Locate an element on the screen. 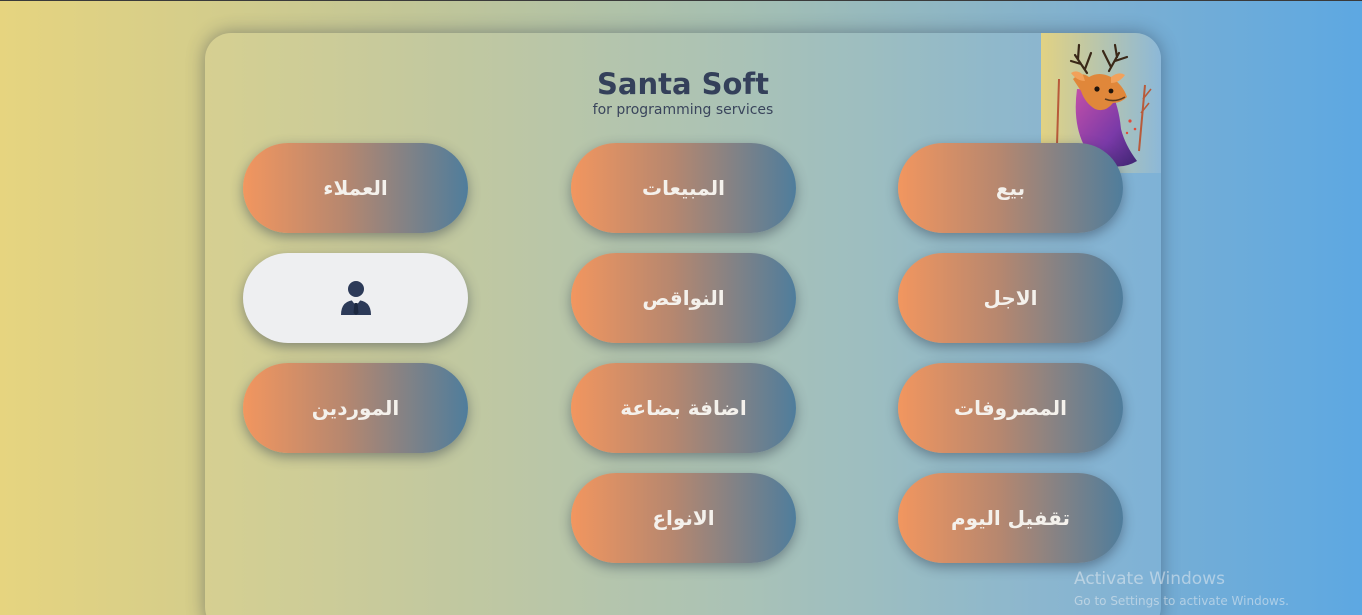 The width and height of the screenshot is (1362, 615). expenses-button: المصروفات is located at coordinates (1010, 408).